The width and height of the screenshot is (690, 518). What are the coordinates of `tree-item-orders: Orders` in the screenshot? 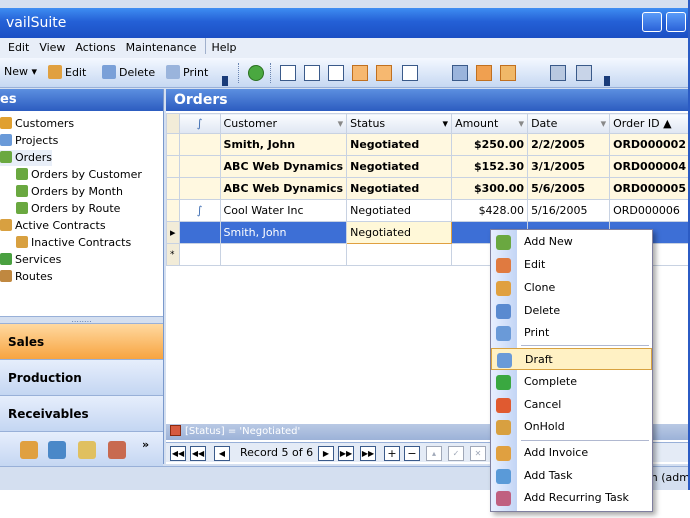 It's located at (26, 158).